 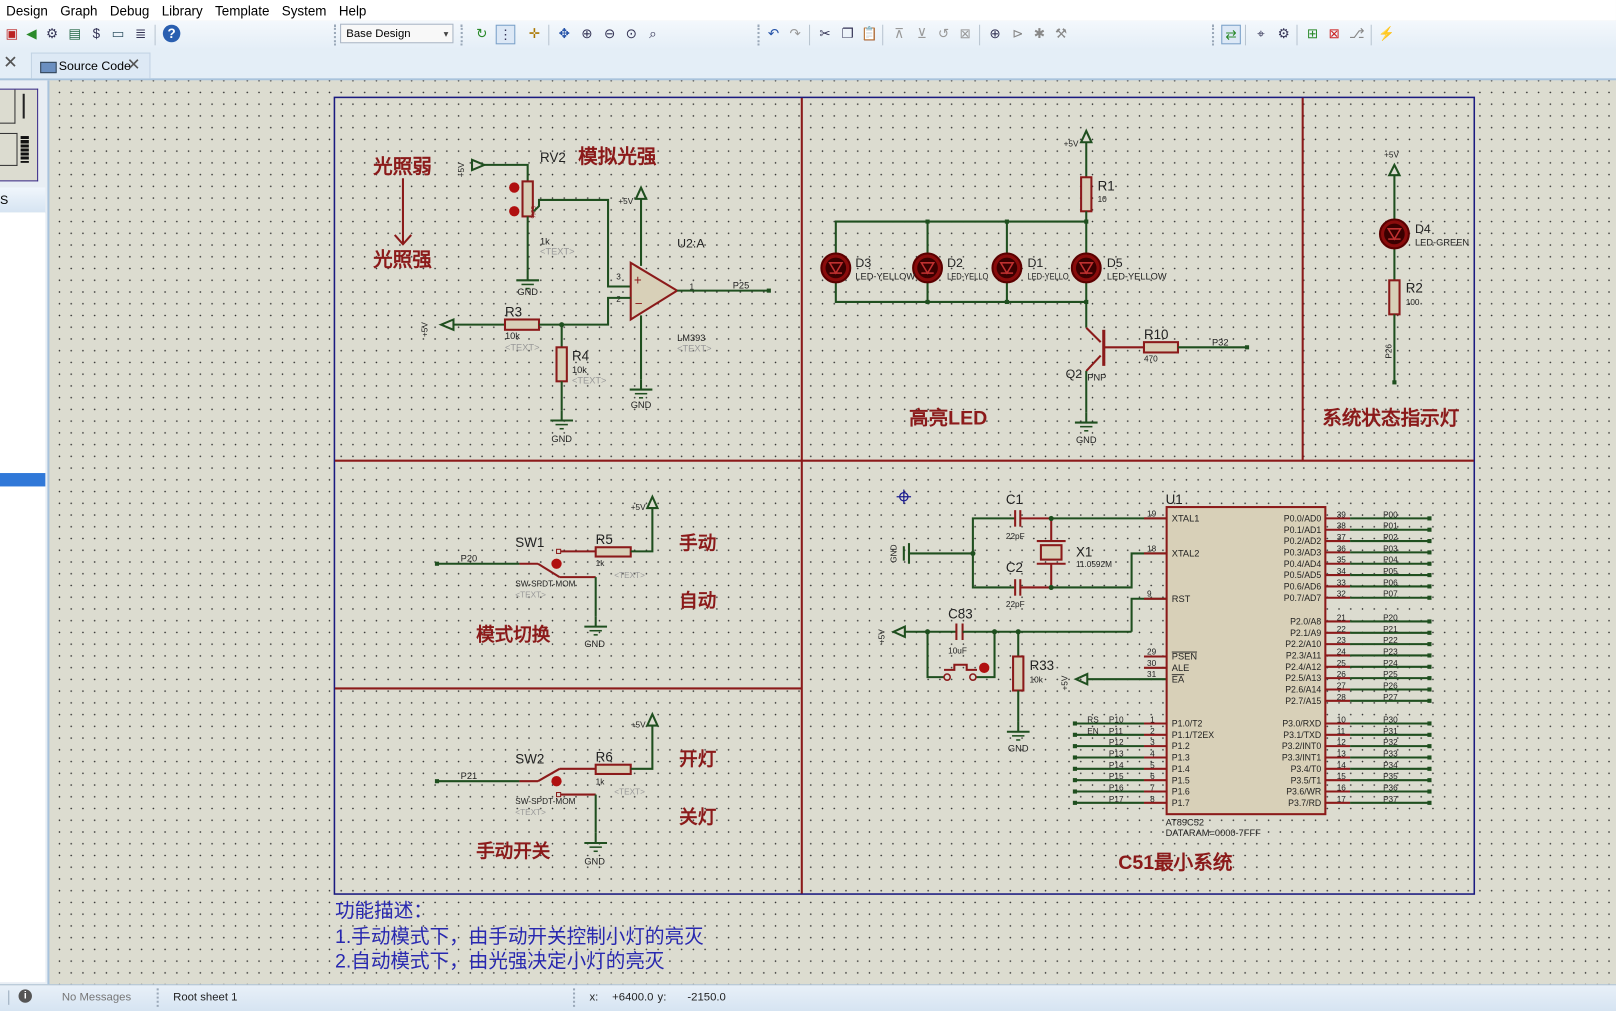 I want to click on reset-press-button, so click(x=984, y=667).